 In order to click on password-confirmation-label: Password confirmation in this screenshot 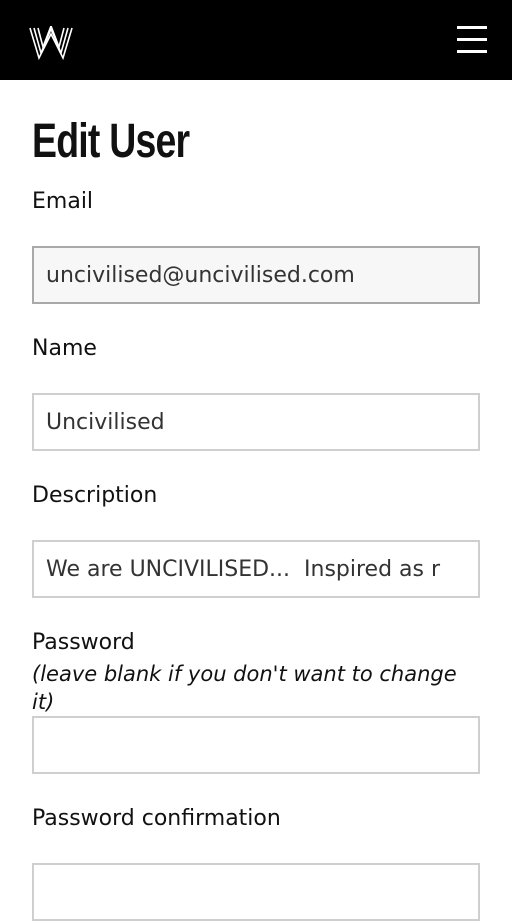, I will do `click(156, 818)`.